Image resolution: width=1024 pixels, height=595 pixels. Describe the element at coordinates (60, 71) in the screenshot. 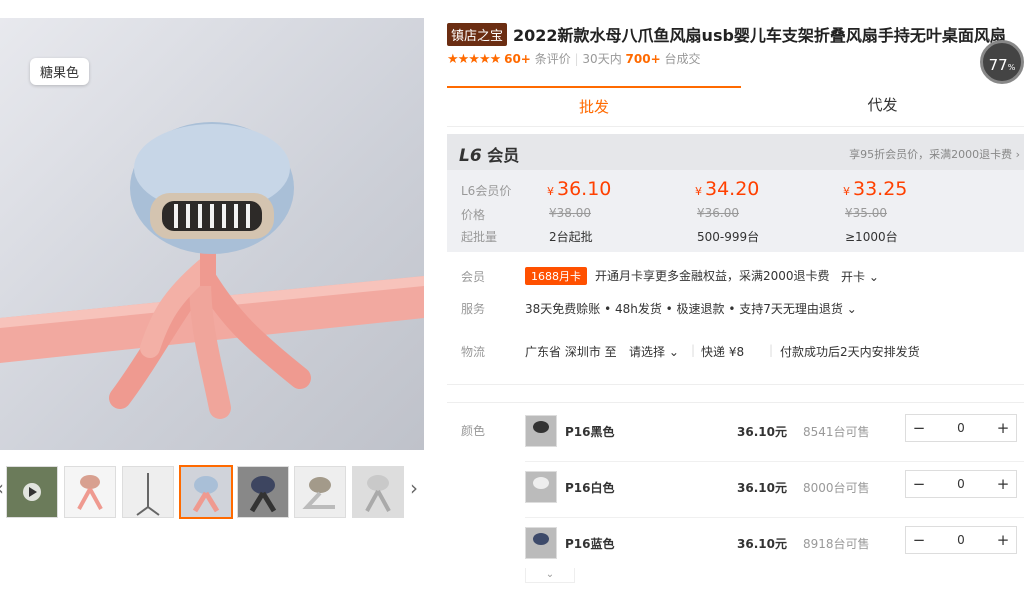

I see `color-badge: 糖果色` at that location.